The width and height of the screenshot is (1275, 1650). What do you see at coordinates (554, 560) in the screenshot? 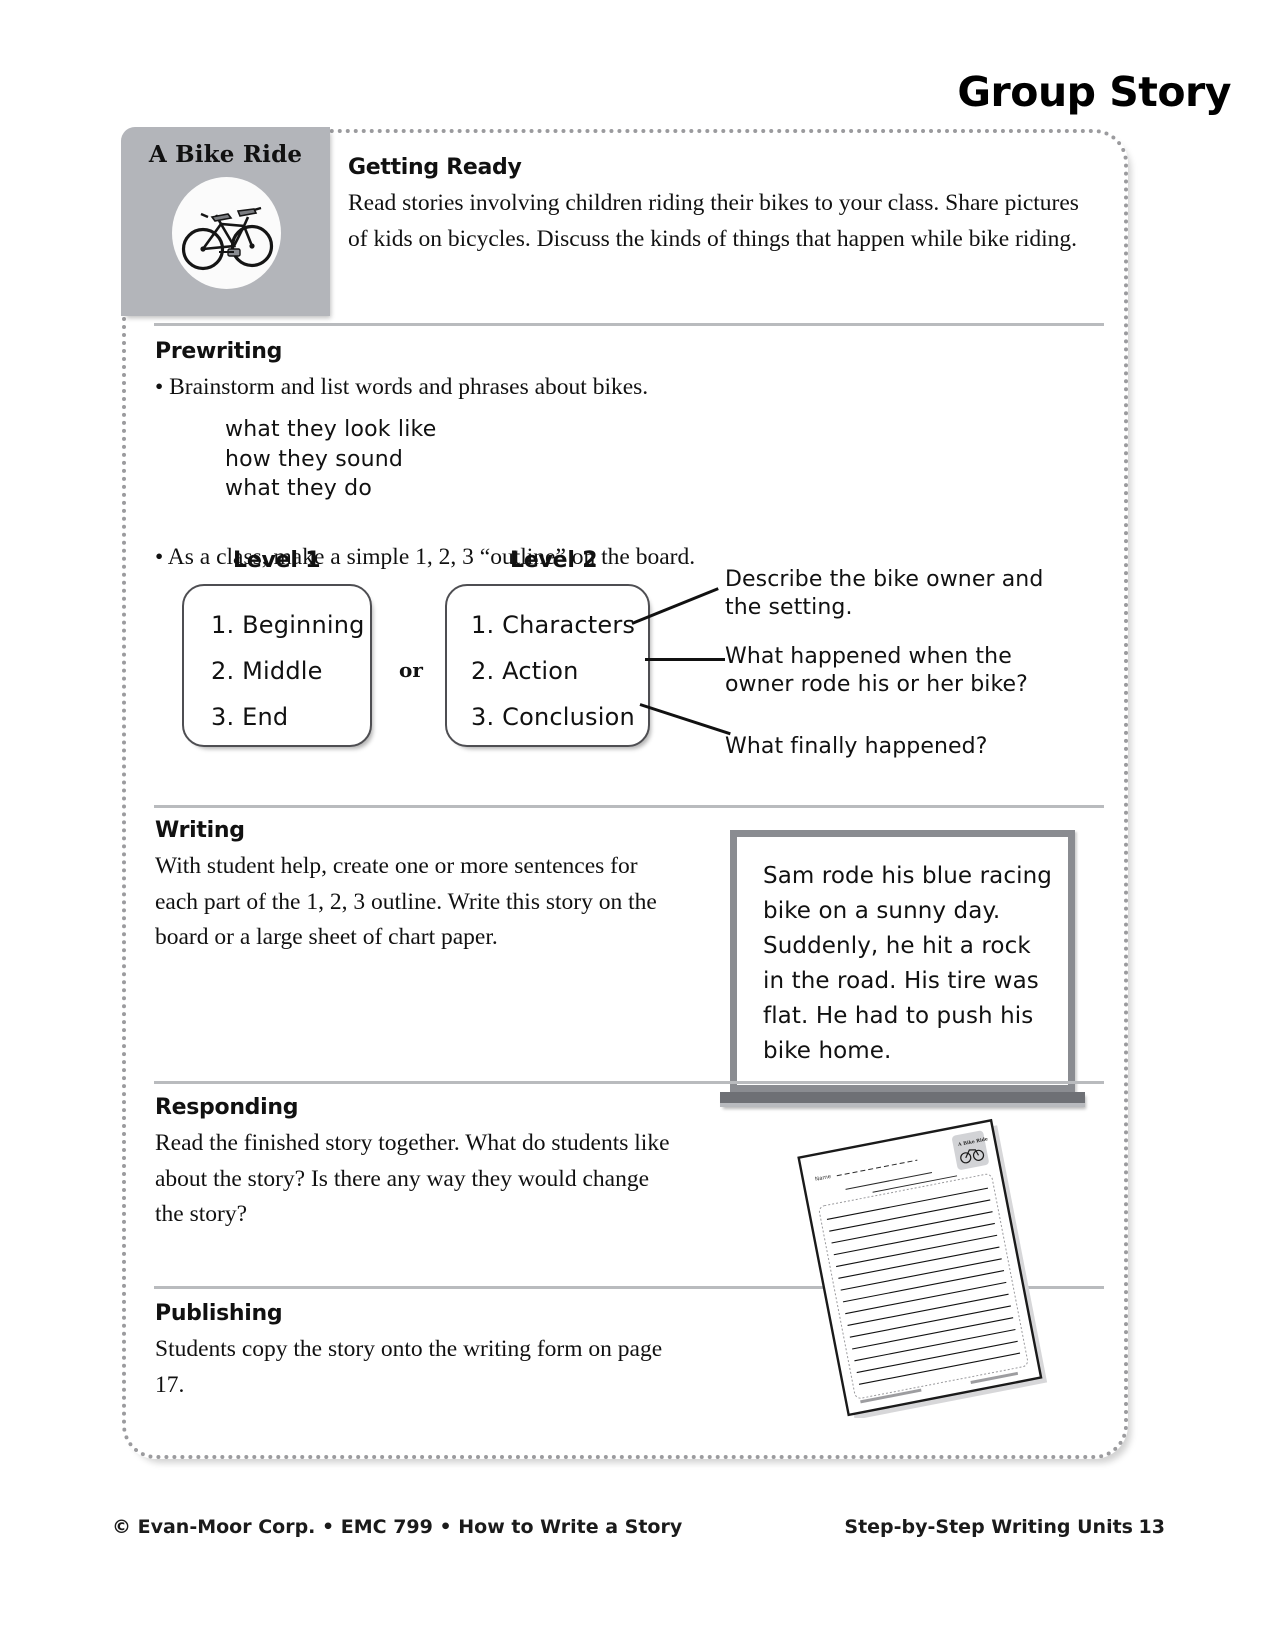
I see `level-2-label: Level 2` at bounding box center [554, 560].